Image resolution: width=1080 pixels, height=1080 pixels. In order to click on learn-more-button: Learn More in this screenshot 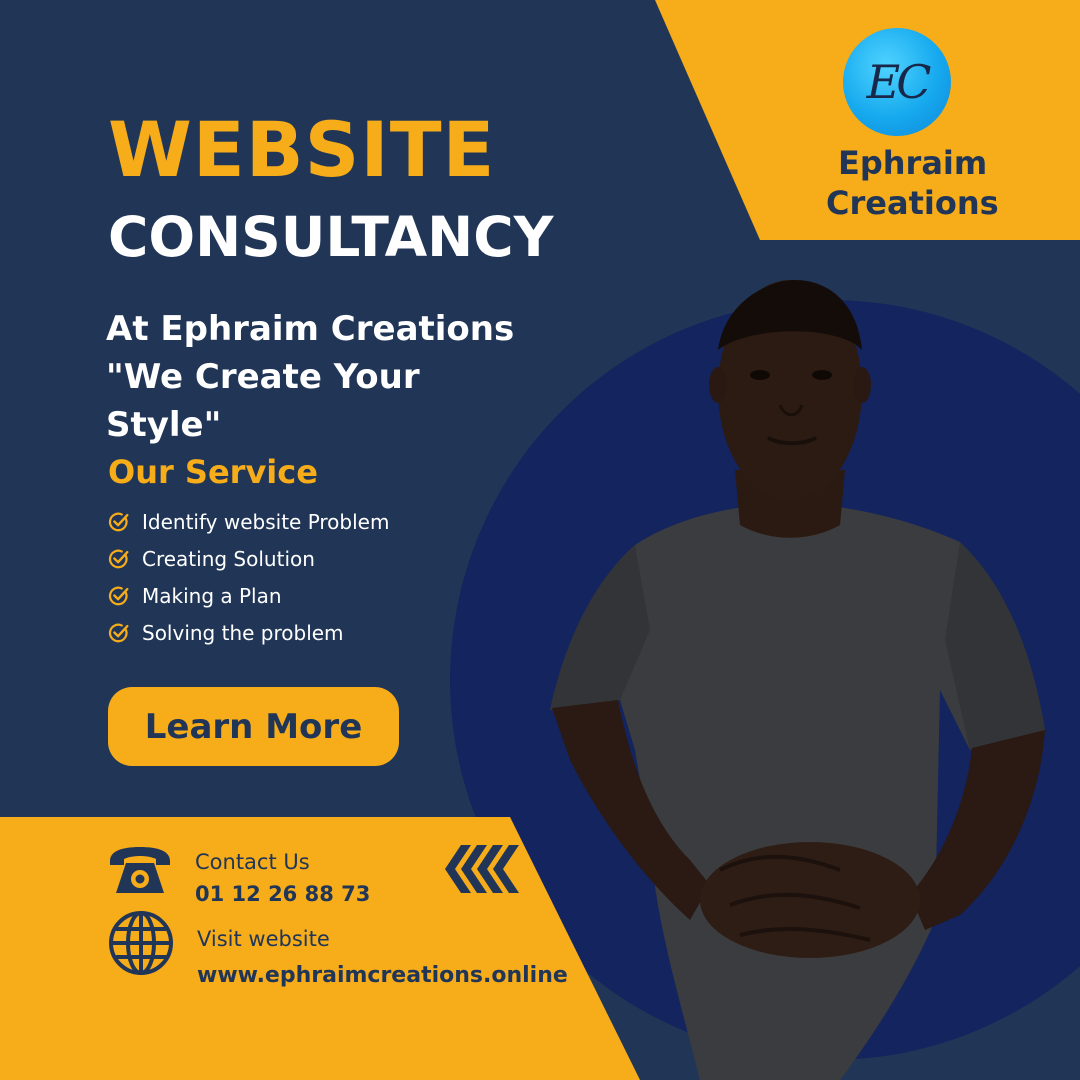, I will do `click(253, 726)`.